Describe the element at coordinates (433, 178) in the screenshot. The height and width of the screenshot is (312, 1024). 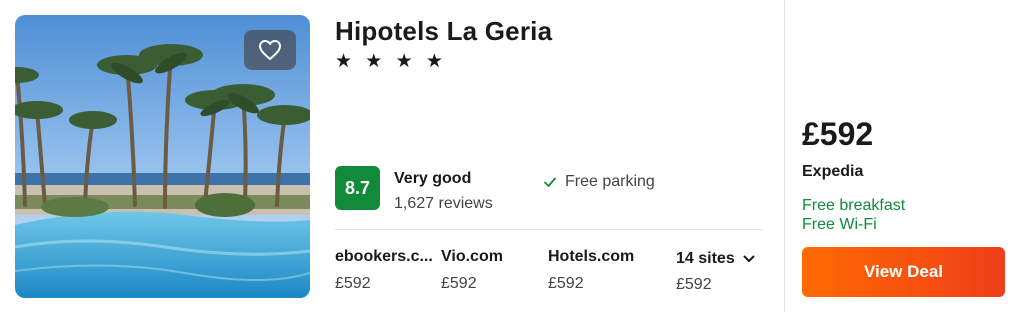
I see `rating-label: Very good` at that location.